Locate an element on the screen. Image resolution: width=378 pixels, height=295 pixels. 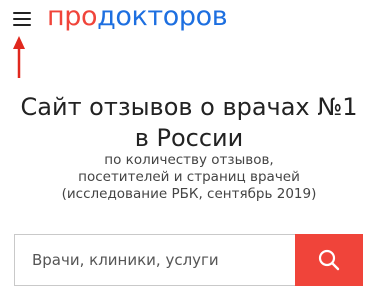
subtitle-line-1: по количеству отзывов, is located at coordinates (189, 160).